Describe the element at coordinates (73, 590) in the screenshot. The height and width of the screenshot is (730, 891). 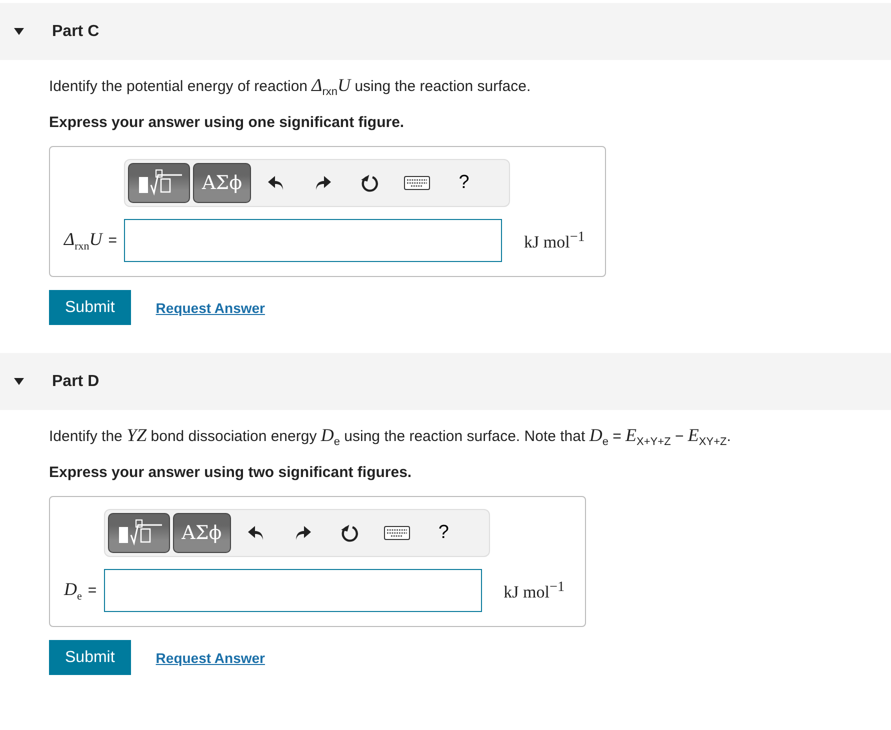
I see `answer-label: D$_{e}$` at that location.